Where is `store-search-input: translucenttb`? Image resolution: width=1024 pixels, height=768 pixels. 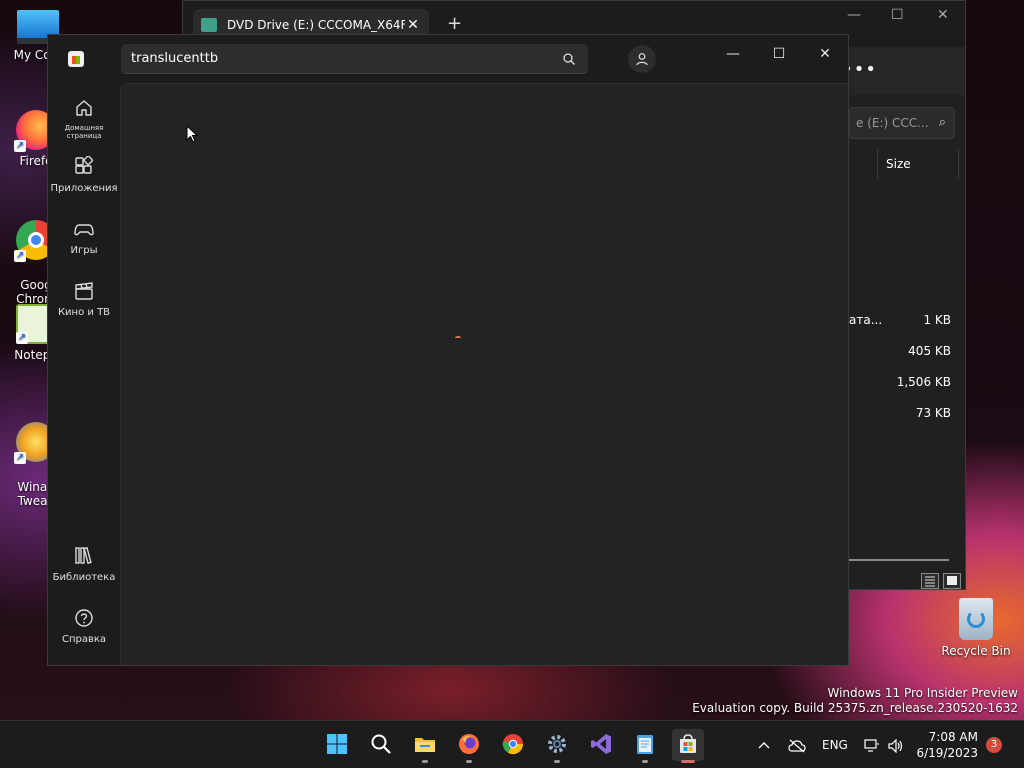 store-search-input: translucenttb is located at coordinates (354, 59).